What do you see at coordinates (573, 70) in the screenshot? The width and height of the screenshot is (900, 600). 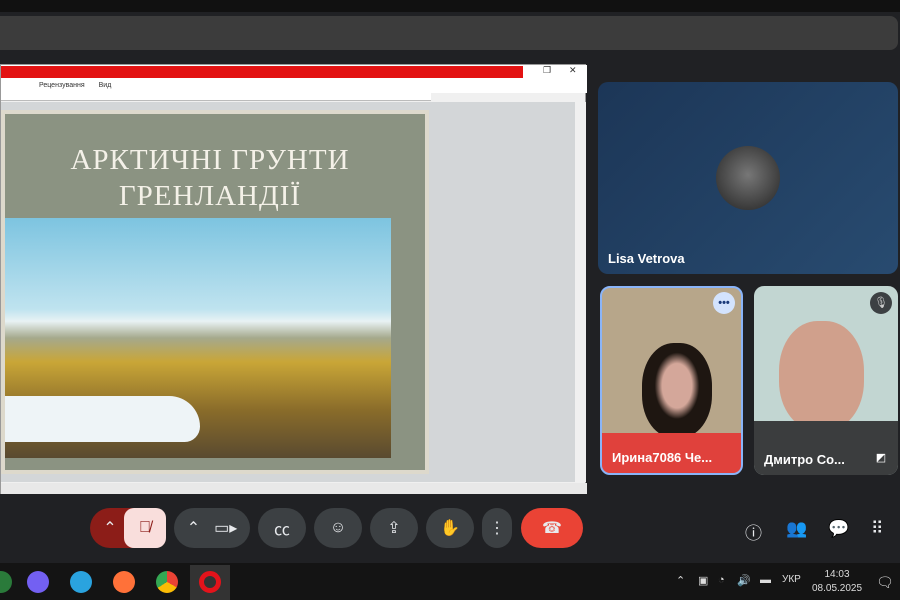 I see `close-icon: ✕` at bounding box center [573, 70].